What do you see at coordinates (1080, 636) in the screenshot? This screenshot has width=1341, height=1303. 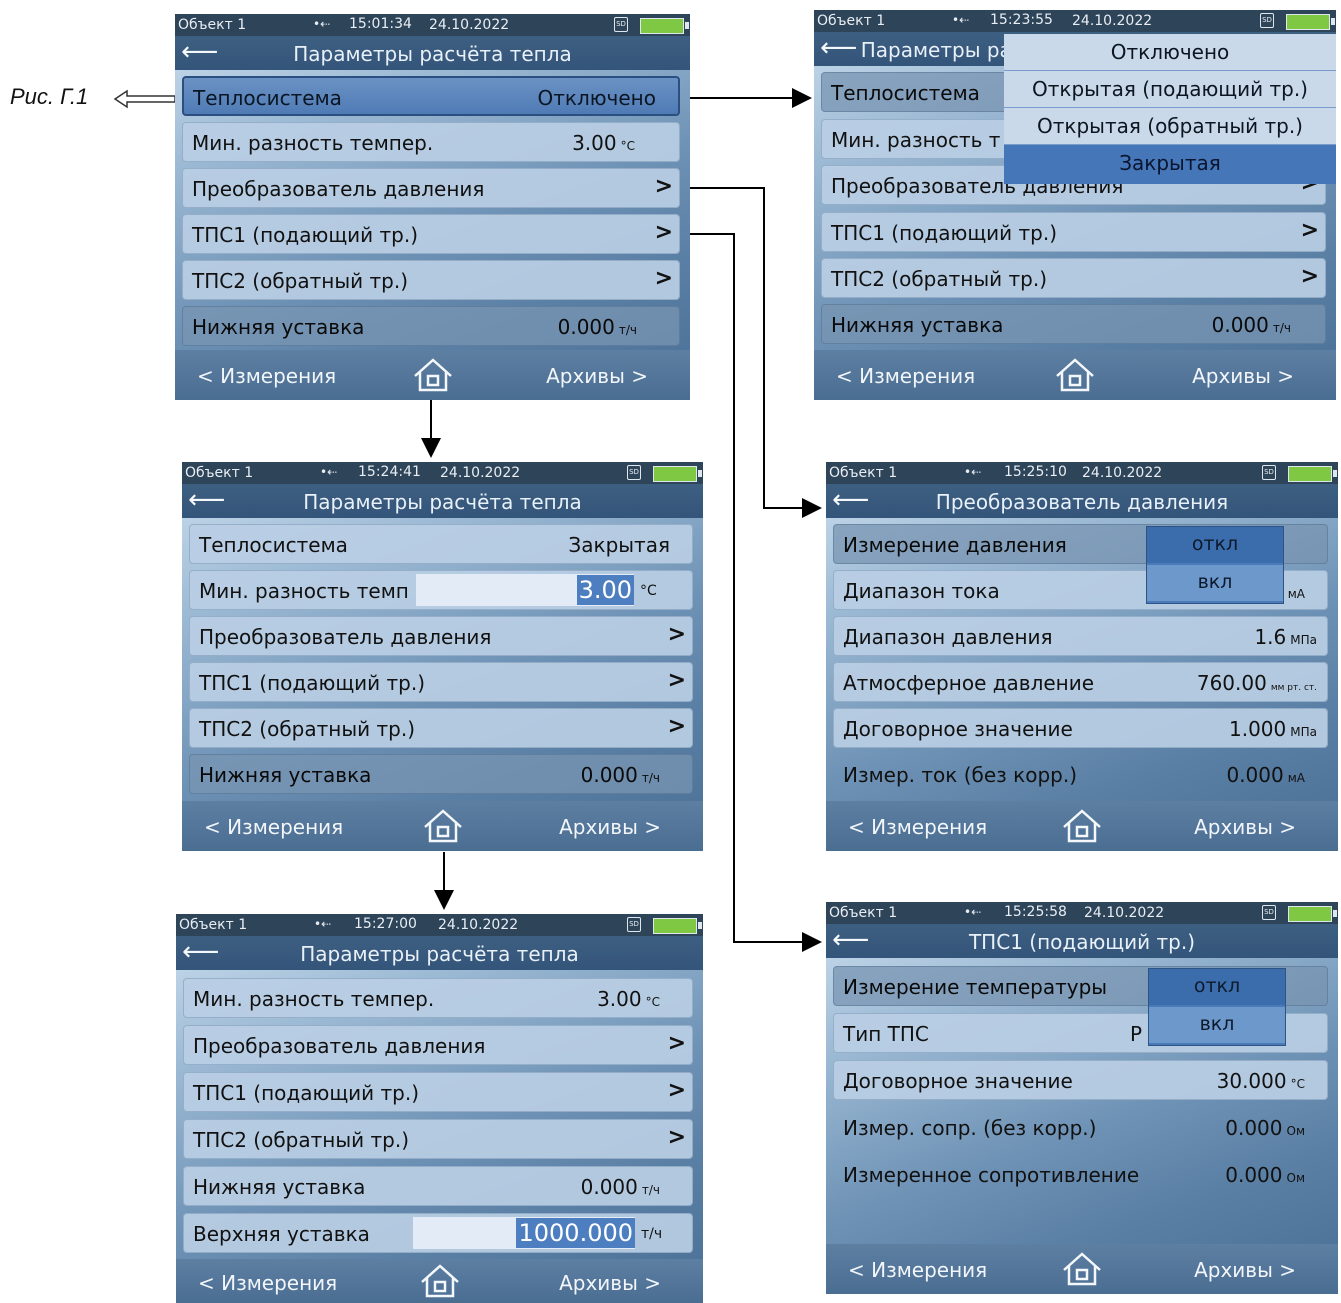 I see `row-pressure-range: Диапазон давления 1.6 МПа` at bounding box center [1080, 636].